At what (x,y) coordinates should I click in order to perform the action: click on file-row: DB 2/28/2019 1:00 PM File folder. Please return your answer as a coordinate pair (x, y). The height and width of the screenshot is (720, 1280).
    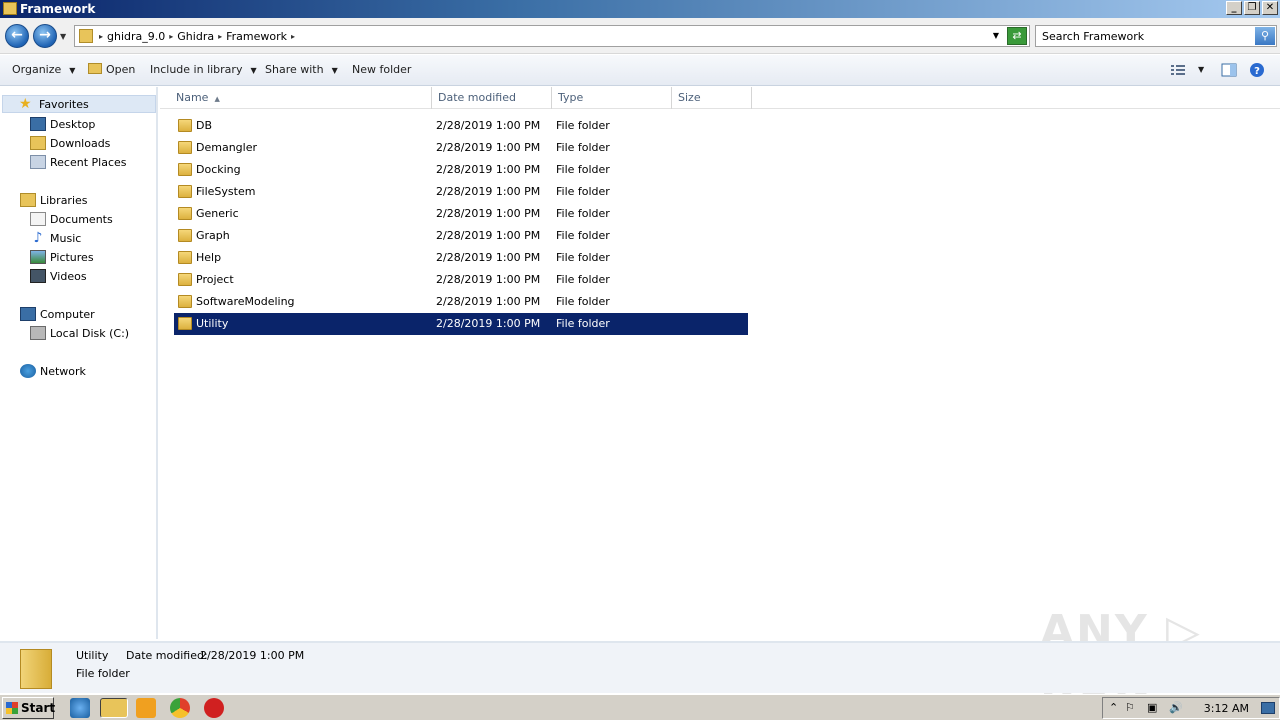
    Looking at the image, I should click on (461, 126).